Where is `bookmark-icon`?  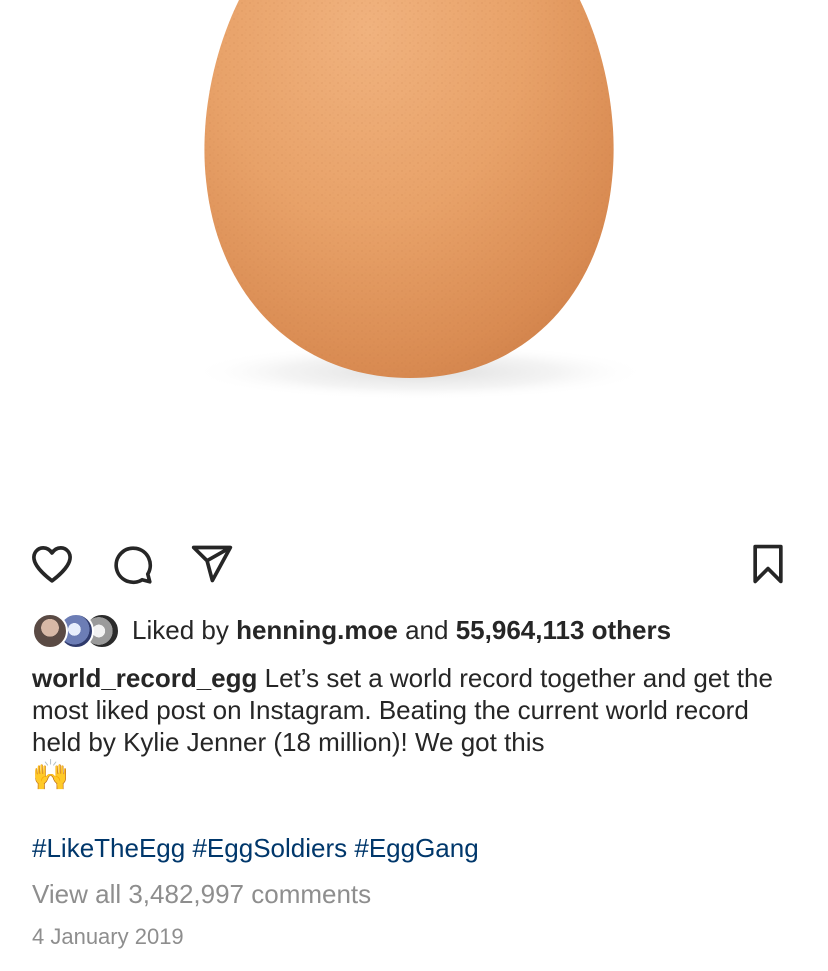 bookmark-icon is located at coordinates (768, 564).